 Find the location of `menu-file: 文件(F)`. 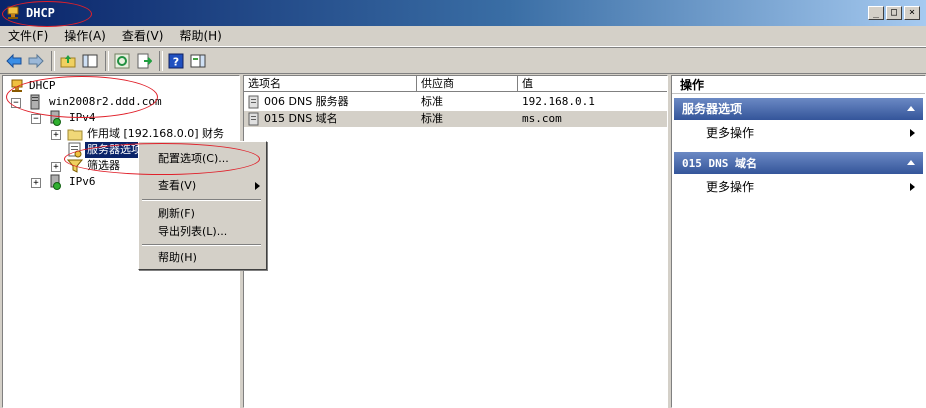

menu-file: 文件(F) is located at coordinates (28, 36).